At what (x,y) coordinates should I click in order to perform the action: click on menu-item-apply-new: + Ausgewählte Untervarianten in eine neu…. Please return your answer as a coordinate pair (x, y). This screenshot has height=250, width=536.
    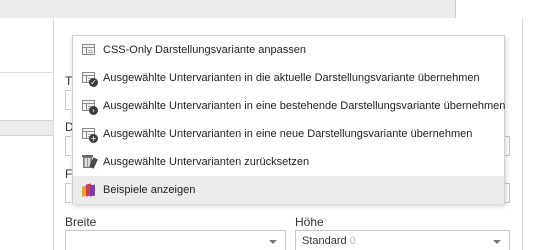
    Looking at the image, I should click on (288, 134).